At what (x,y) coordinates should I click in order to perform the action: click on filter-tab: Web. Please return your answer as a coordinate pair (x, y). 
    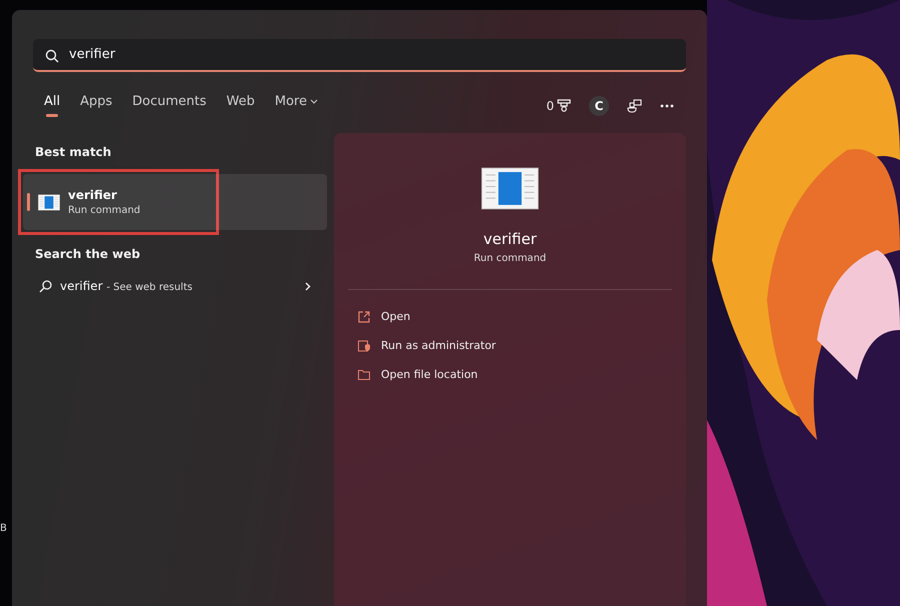
    Looking at the image, I should click on (240, 105).